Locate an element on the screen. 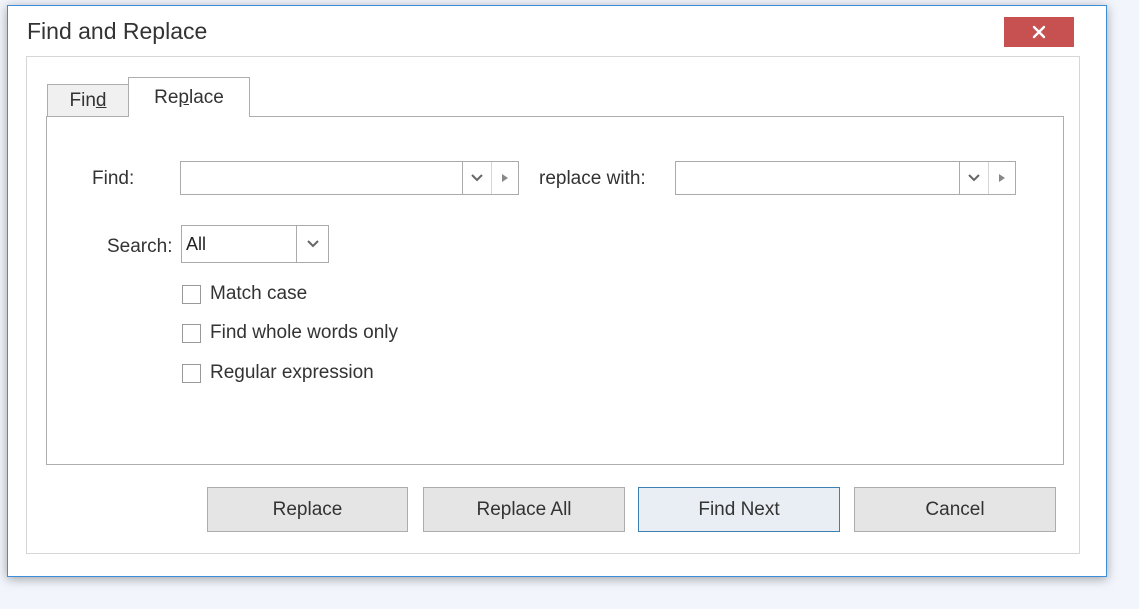 This screenshot has width=1139, height=609. dialog-title: Find and Replace is located at coordinates (117, 31).